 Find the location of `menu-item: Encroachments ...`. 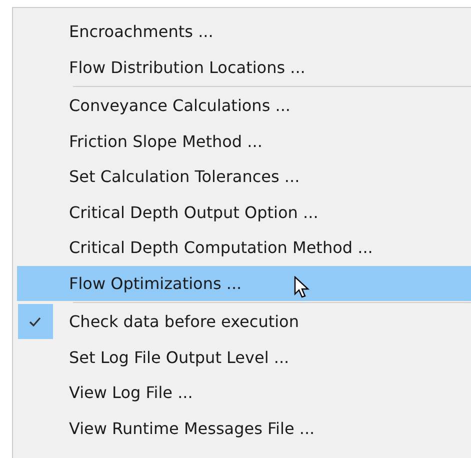

menu-item: Encroachments ... is located at coordinates (244, 32).